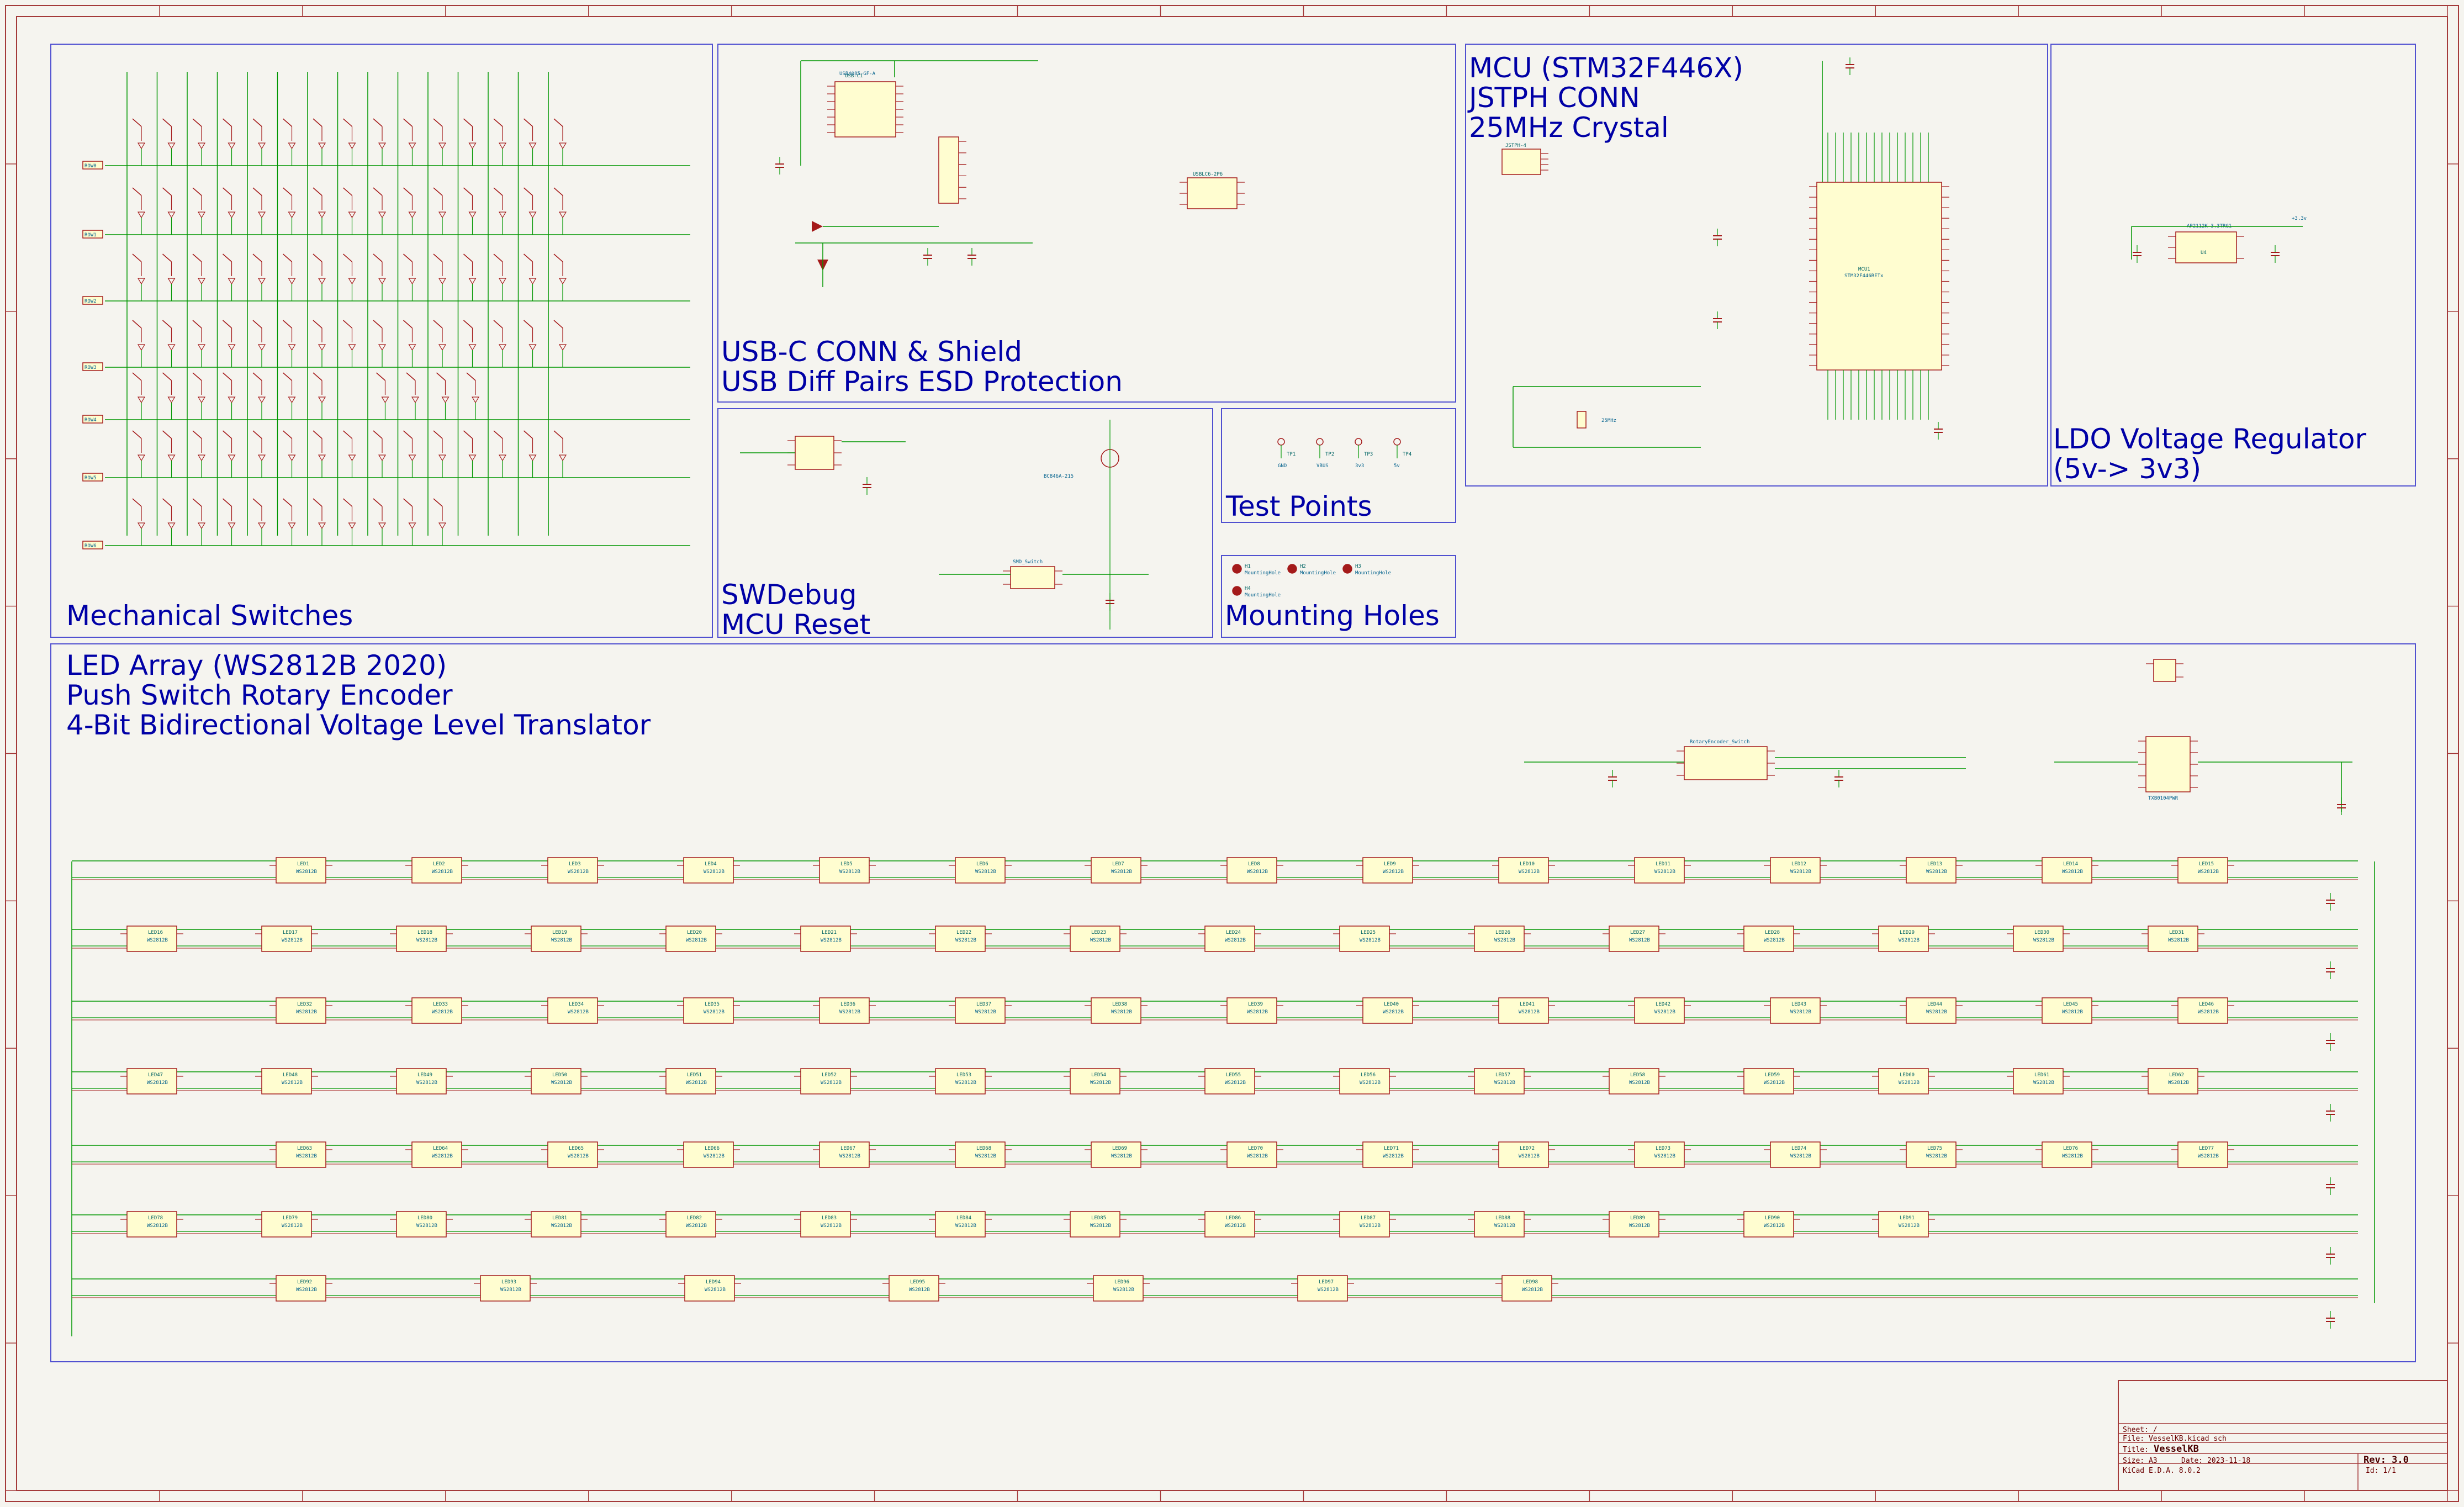 The image size is (2464, 1507). What do you see at coordinates (1368, 1218) in the screenshot?
I see `led-ref: LED87` at bounding box center [1368, 1218].